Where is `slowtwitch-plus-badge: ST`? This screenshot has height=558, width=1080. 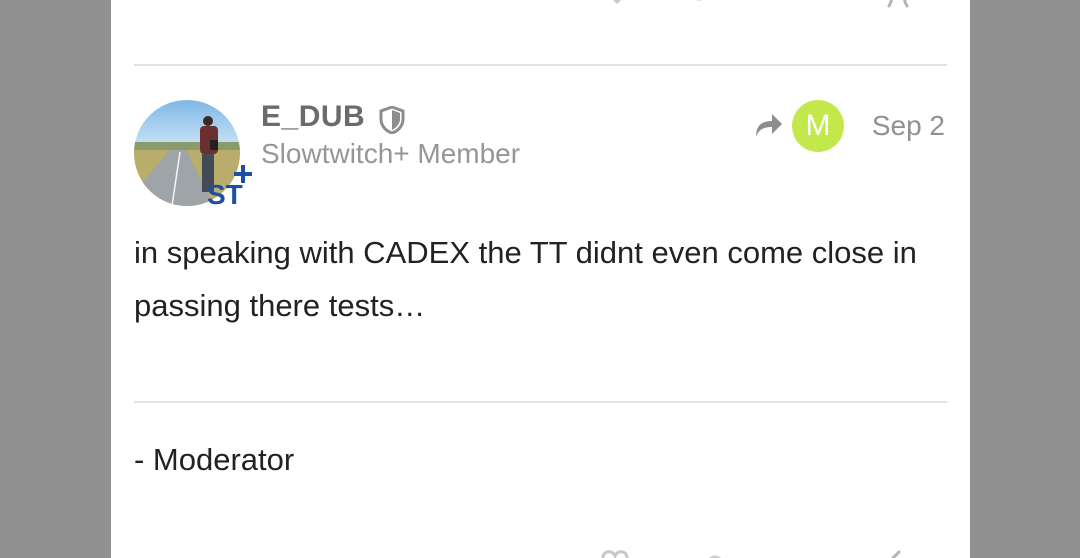 slowtwitch-plus-badge: ST is located at coordinates (229, 186).